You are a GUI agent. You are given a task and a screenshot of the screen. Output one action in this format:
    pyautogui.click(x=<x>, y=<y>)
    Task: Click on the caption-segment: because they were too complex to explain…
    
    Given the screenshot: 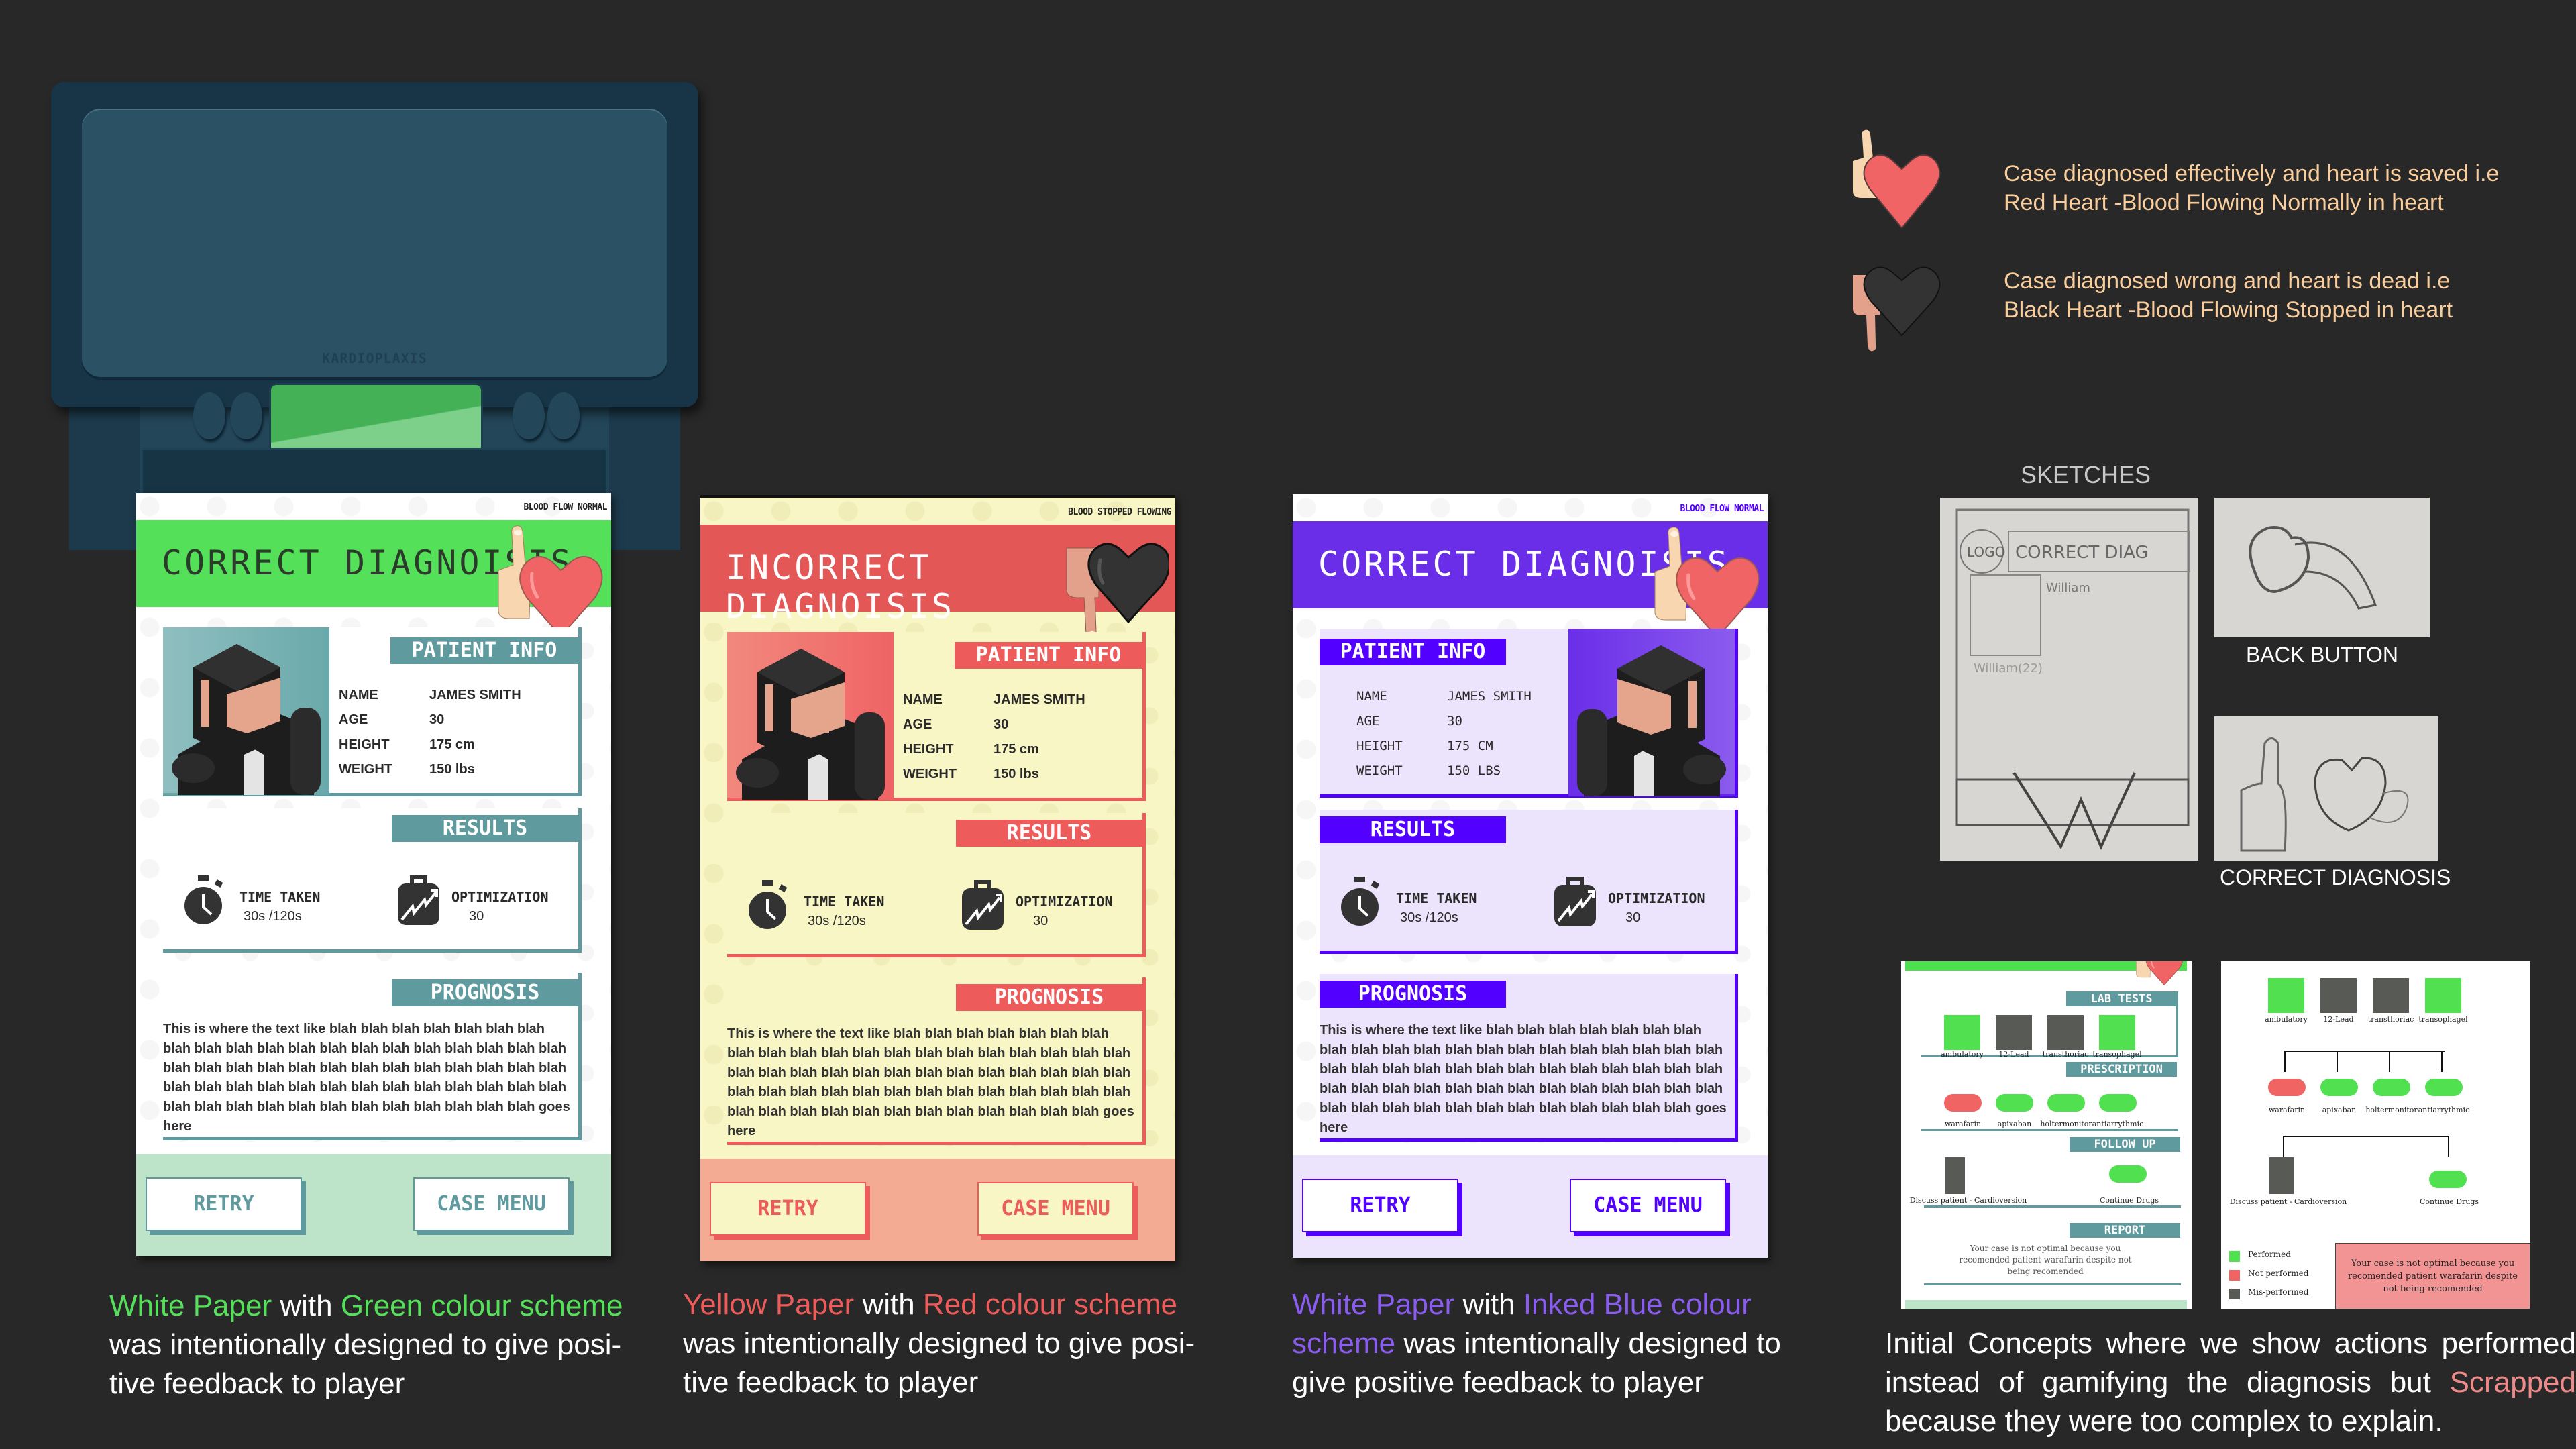 What is the action you would take?
    pyautogui.click(x=2164, y=1421)
    